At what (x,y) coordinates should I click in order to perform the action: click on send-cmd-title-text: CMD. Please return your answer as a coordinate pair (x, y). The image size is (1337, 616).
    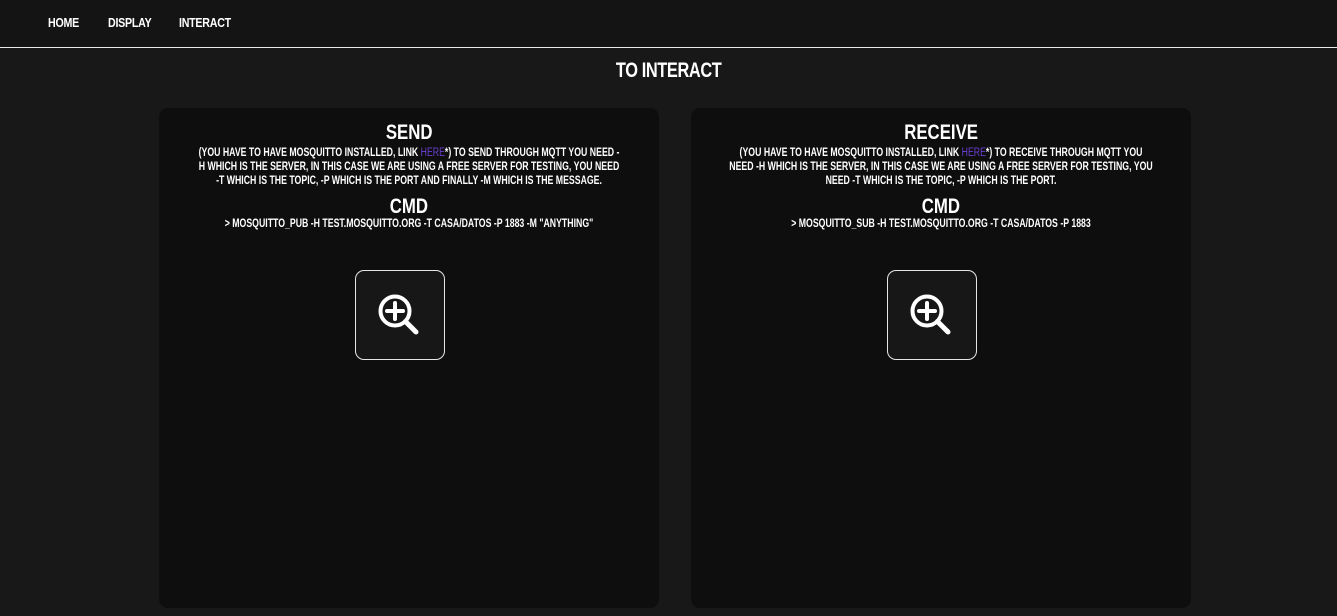
    Looking at the image, I should click on (409, 206).